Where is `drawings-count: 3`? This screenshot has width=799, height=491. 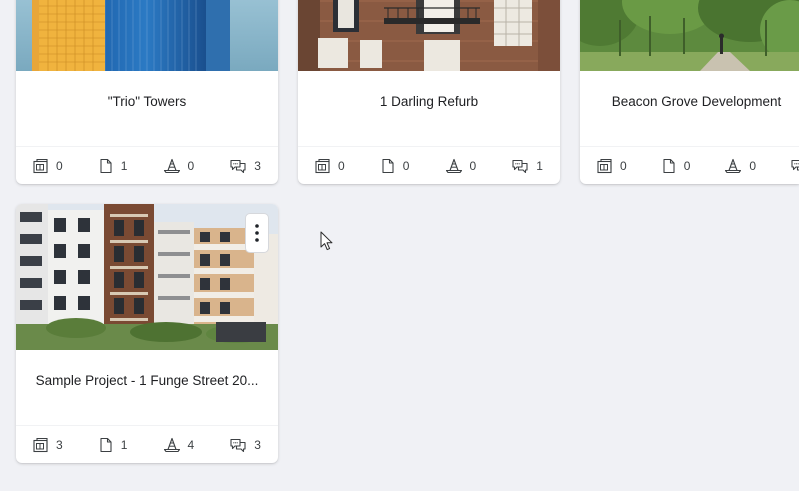
drawings-count: 3 is located at coordinates (47, 445).